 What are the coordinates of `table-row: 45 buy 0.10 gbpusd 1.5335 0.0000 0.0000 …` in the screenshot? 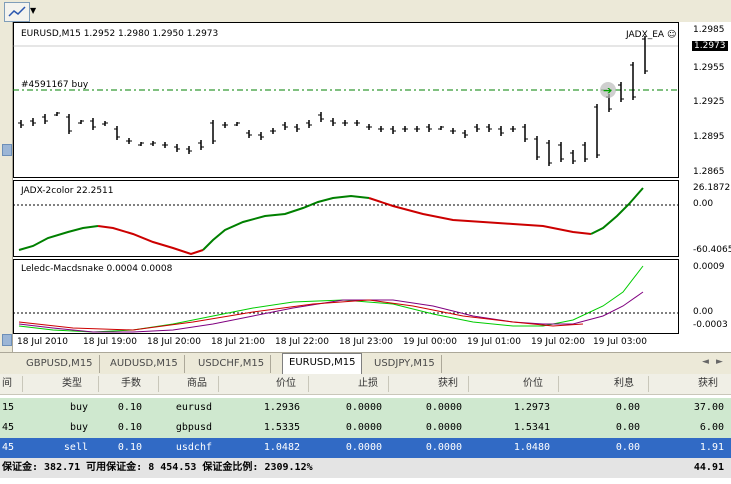 It's located at (365, 428).